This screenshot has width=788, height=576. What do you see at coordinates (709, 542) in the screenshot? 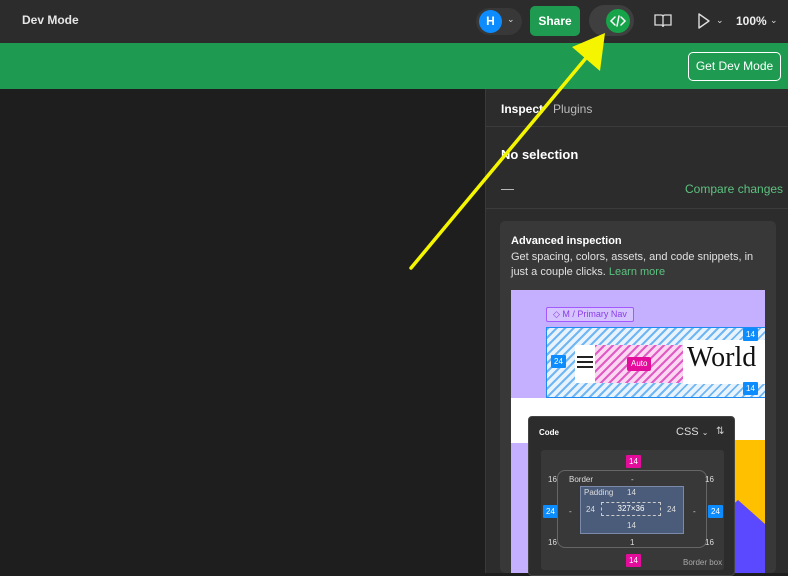
I see `radius-bottom-right: 16` at bounding box center [709, 542].